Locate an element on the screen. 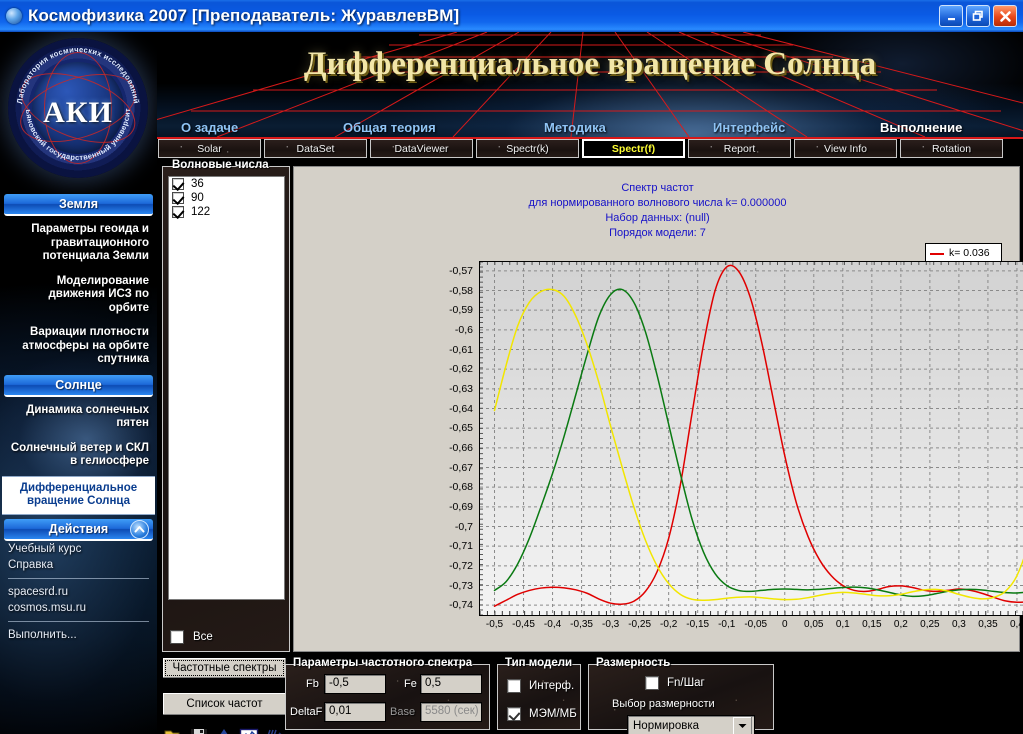 The width and height of the screenshot is (1023, 734). select-all-row: Все is located at coordinates (191, 637).